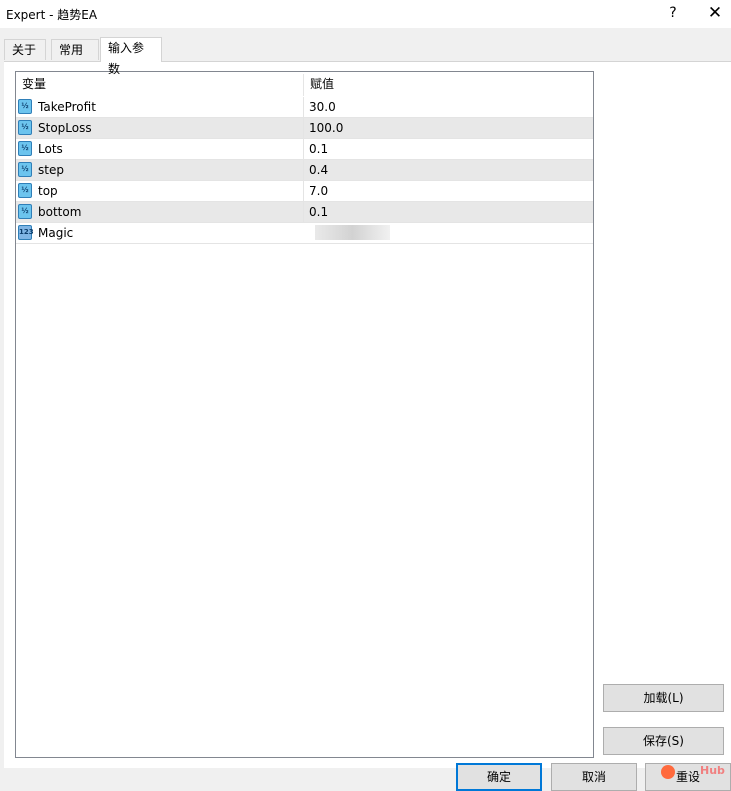 The height and width of the screenshot is (791, 731). Describe the element at coordinates (56, 233) in the screenshot. I see `variable-name: Magic` at that location.